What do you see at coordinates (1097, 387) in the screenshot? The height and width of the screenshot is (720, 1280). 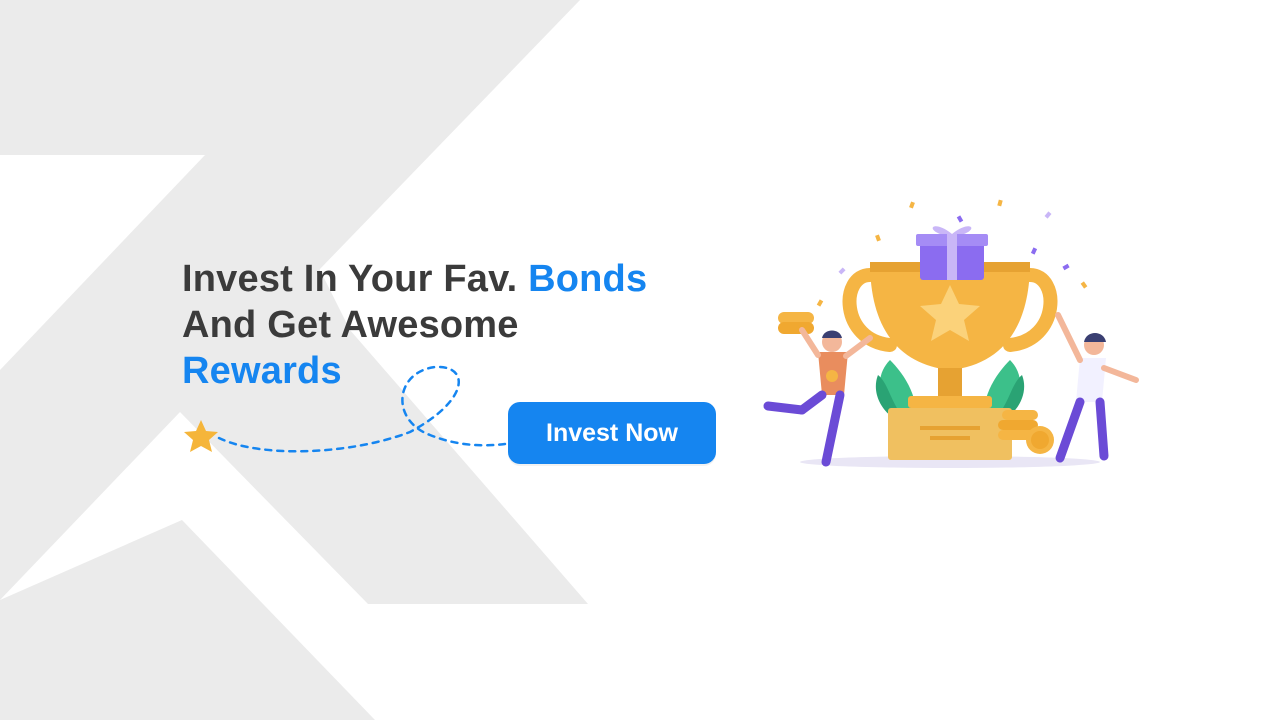 I see `person-right` at bounding box center [1097, 387].